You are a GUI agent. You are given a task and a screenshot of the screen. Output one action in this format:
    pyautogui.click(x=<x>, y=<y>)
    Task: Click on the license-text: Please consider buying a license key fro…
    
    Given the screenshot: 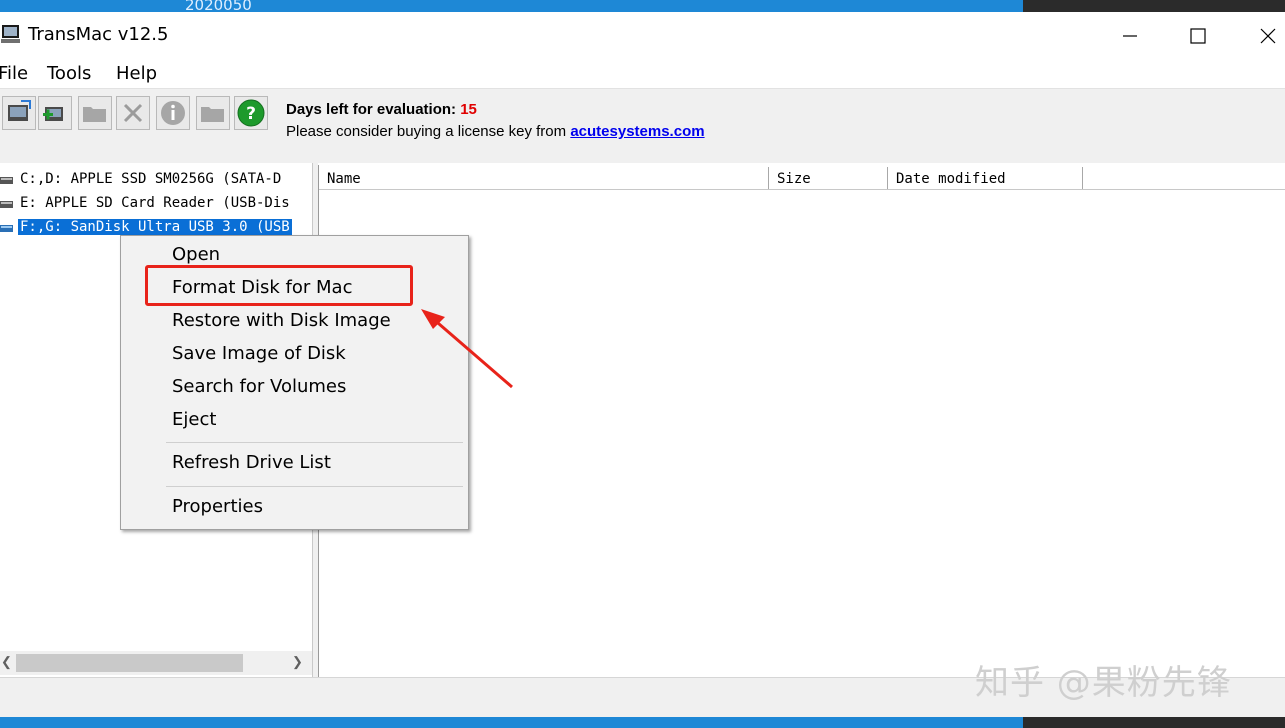 What is the action you would take?
    pyautogui.click(x=426, y=131)
    